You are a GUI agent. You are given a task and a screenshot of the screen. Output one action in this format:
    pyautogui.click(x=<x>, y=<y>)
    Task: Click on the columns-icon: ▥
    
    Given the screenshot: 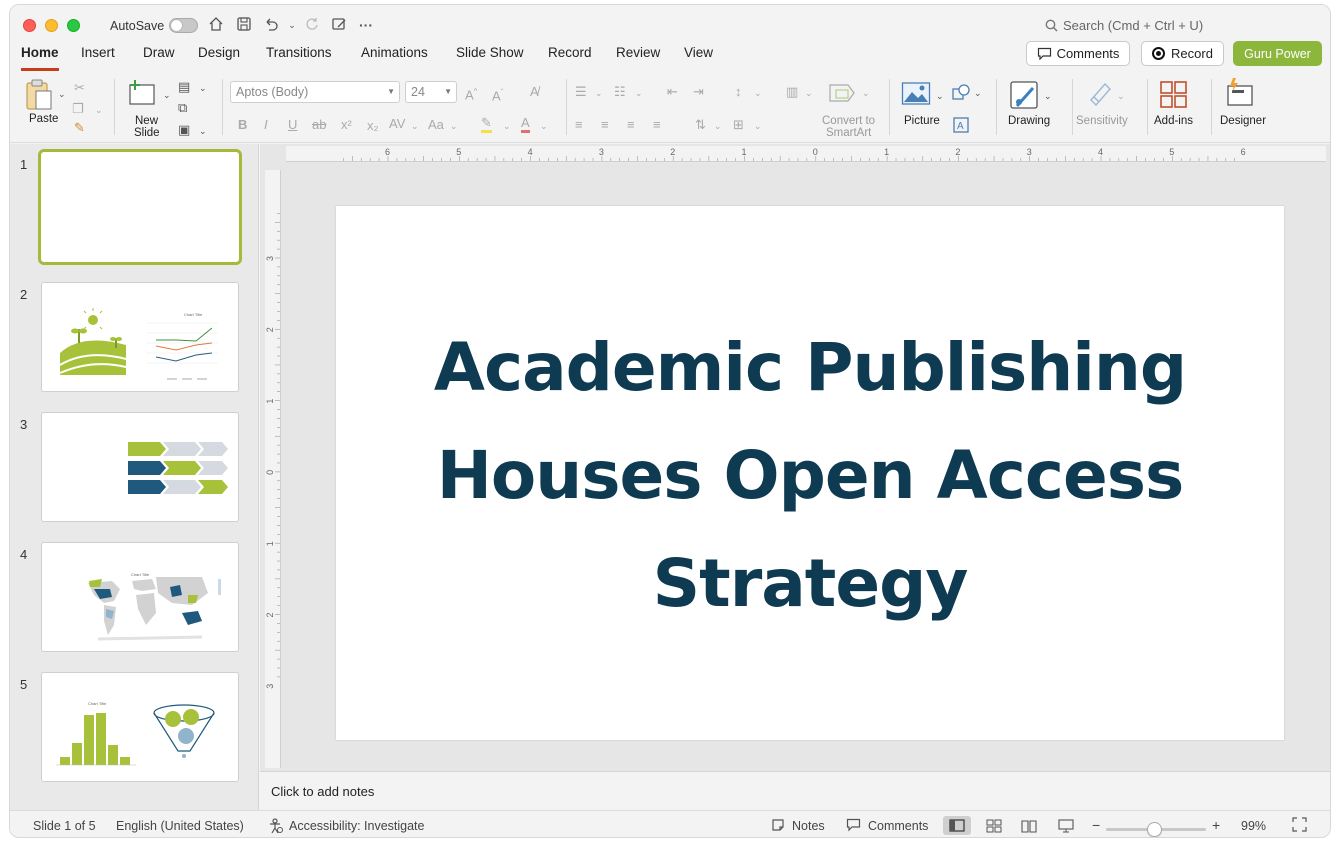 What is the action you would take?
    pyautogui.click(x=792, y=92)
    